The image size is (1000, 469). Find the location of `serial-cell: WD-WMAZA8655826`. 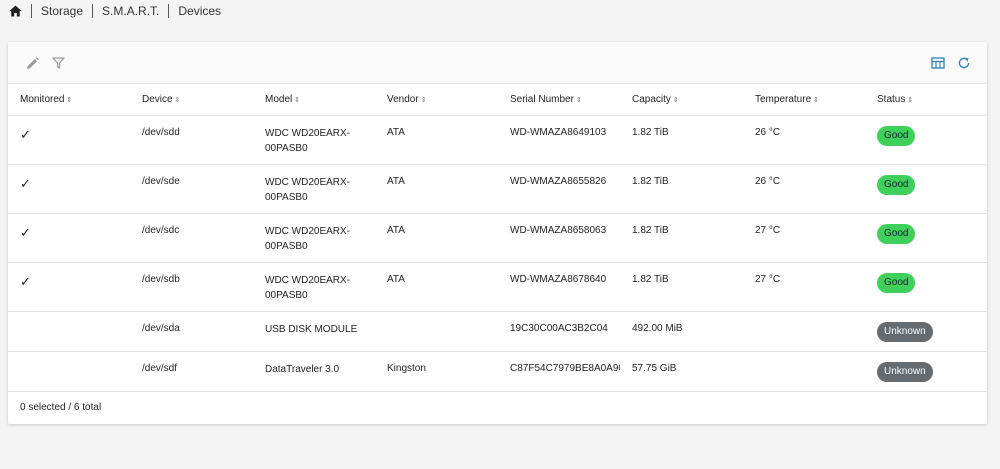

serial-cell: WD-WMAZA8655826 is located at coordinates (559, 189).